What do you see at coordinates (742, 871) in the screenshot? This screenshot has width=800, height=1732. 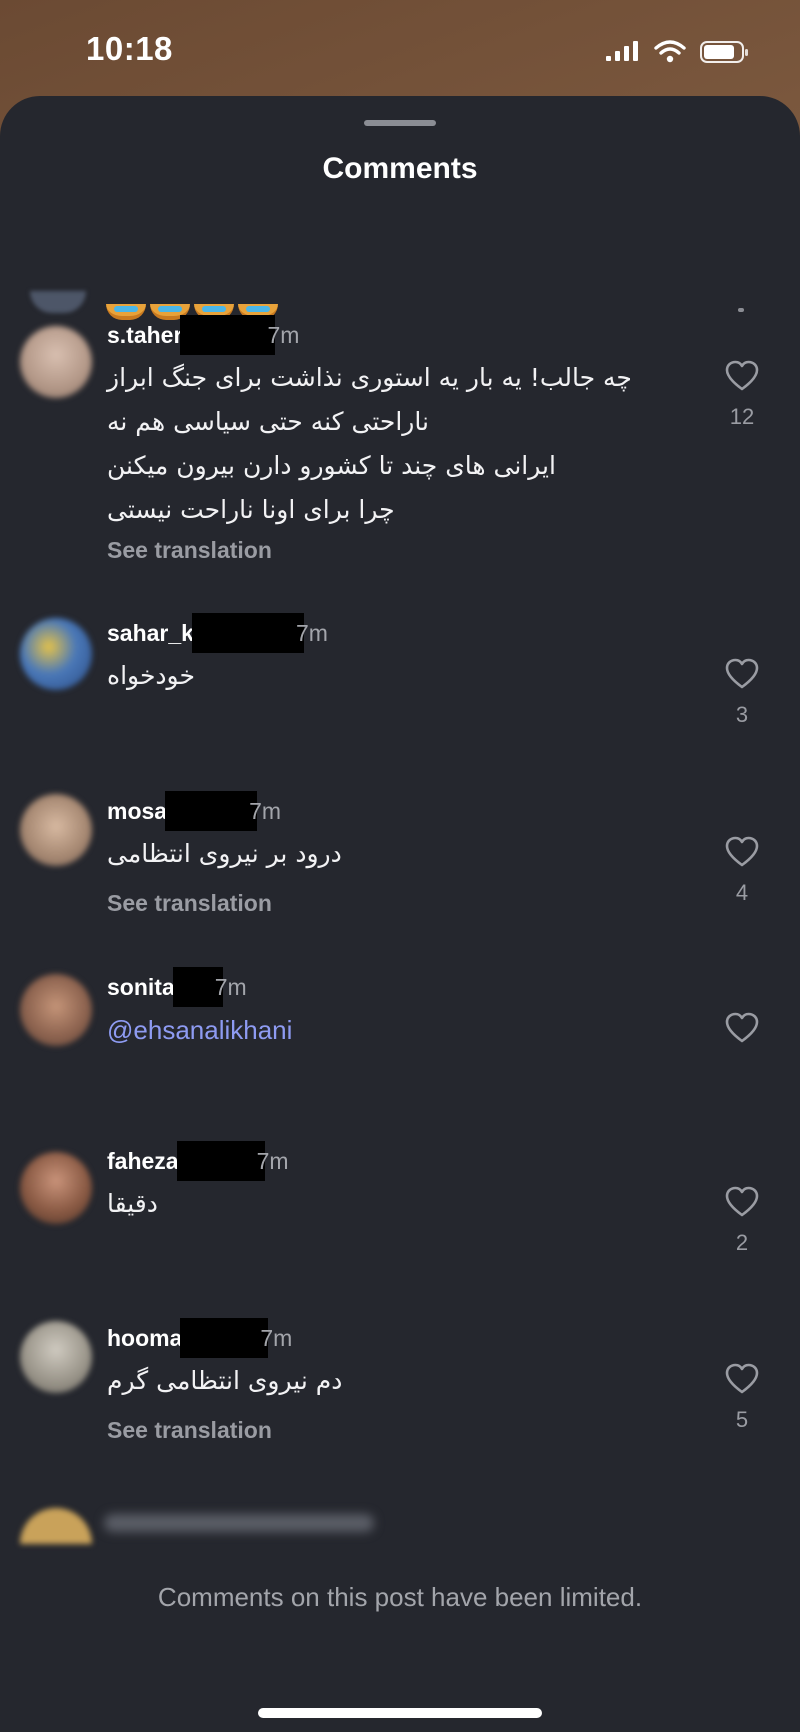 I see `like-button: 4` at bounding box center [742, 871].